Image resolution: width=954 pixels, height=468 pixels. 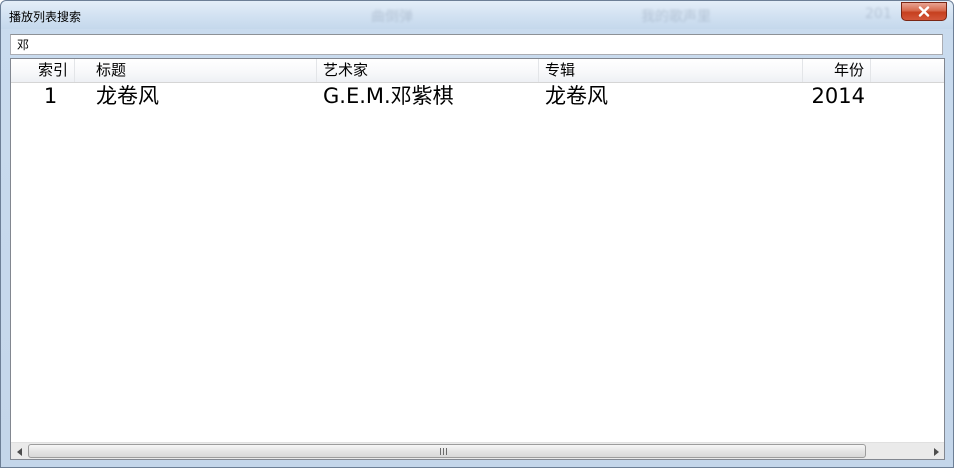 I want to click on scroll-left-arrow-icon, so click(x=19, y=451).